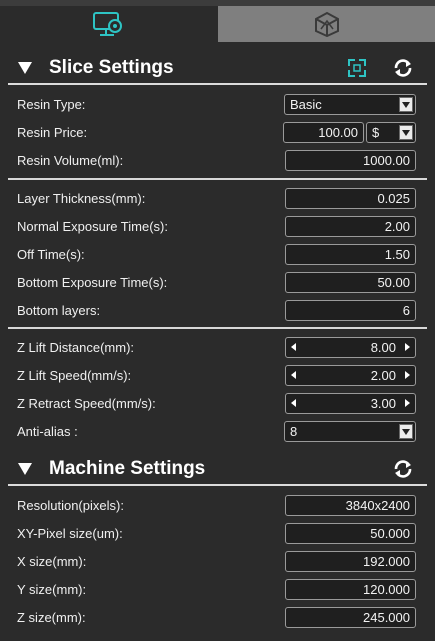 Image resolution: width=435 pixels, height=641 pixels. I want to click on x-size-label: X size(mm):, so click(52, 561).